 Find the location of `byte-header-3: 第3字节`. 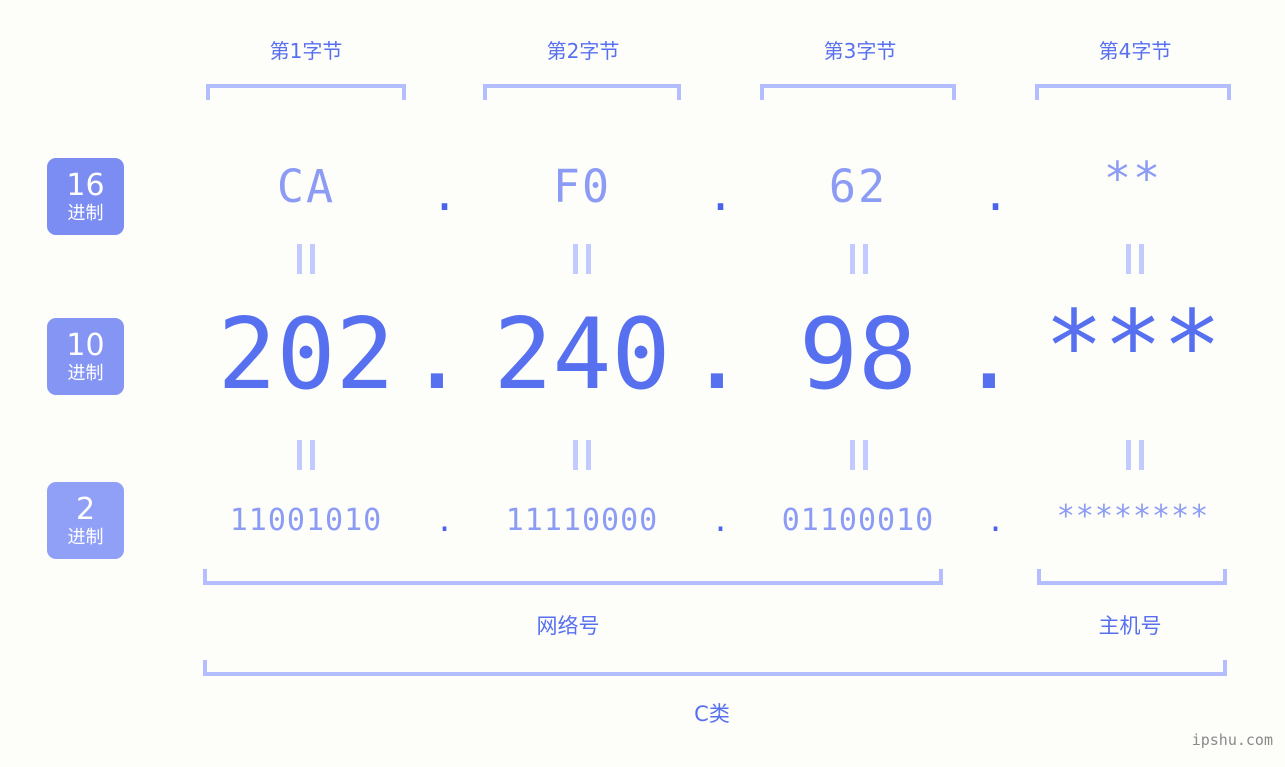

byte-header-3: 第3字节 is located at coordinates (860, 51).